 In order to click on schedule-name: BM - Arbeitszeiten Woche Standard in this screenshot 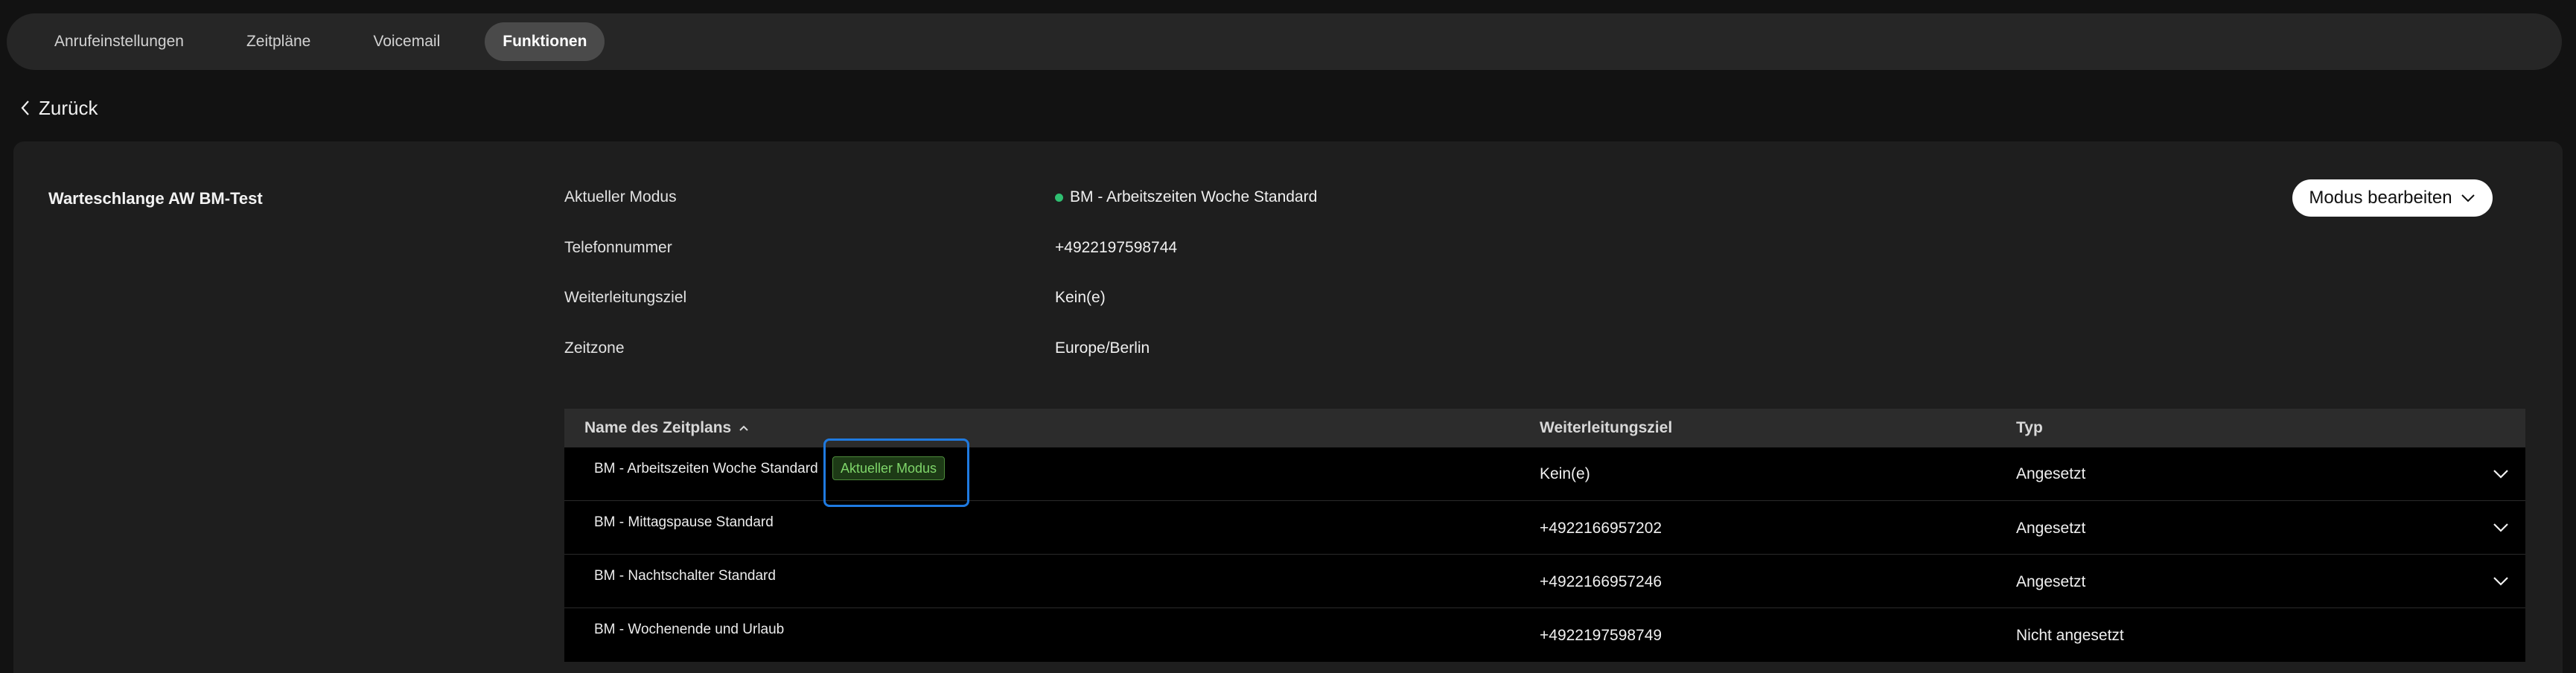, I will do `click(706, 468)`.